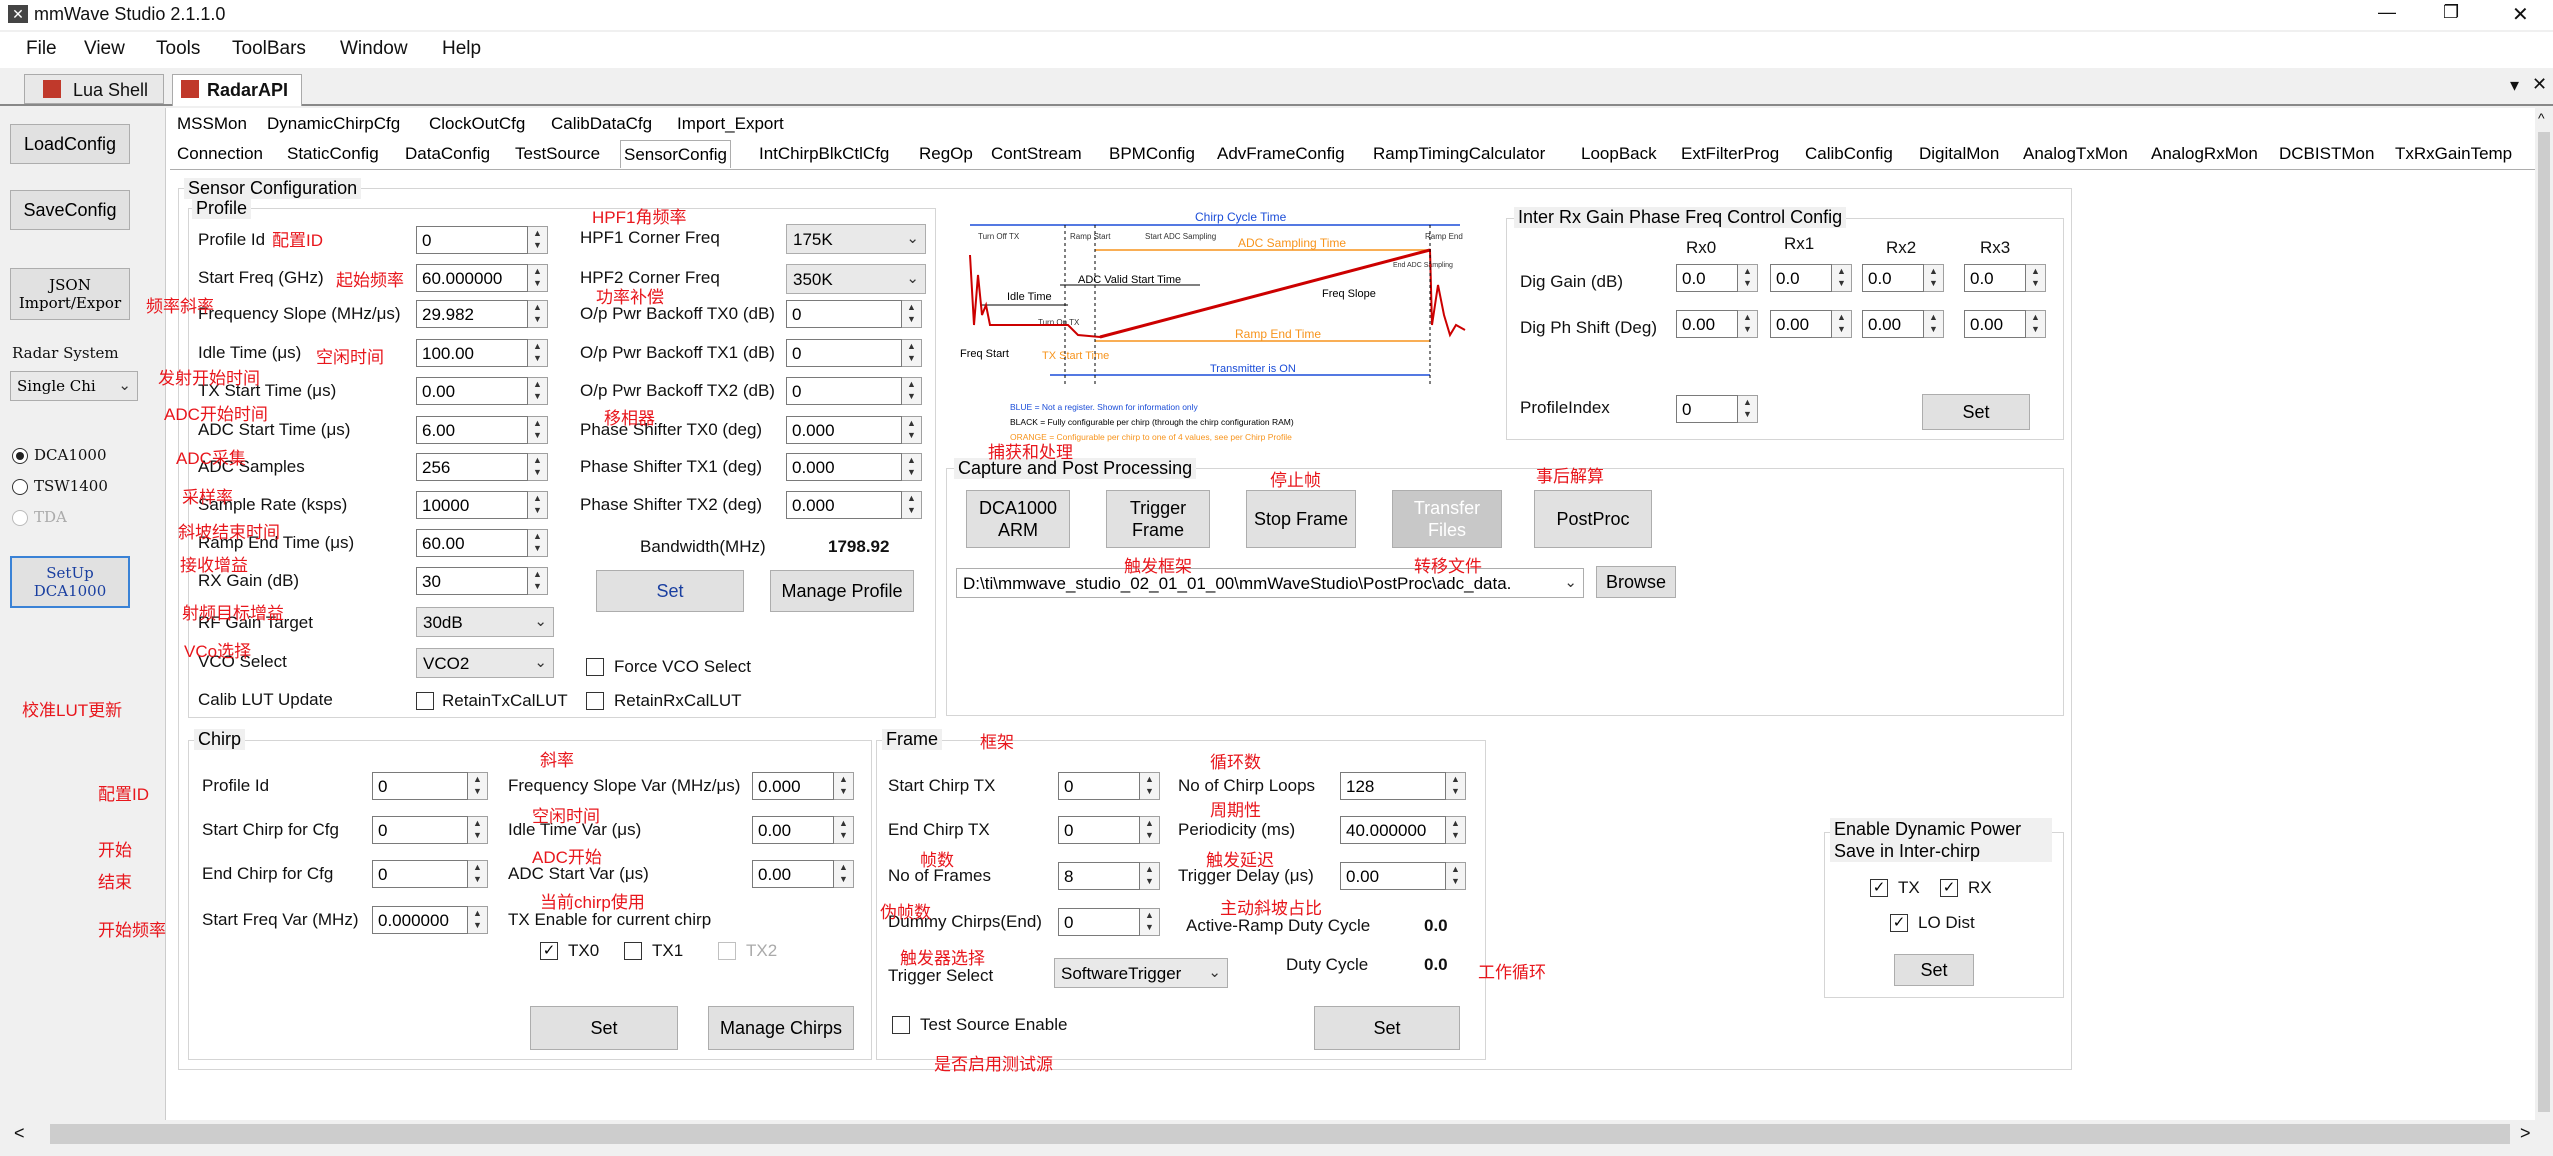  I want to click on frame-right-input: 0.00, so click(1393, 876).